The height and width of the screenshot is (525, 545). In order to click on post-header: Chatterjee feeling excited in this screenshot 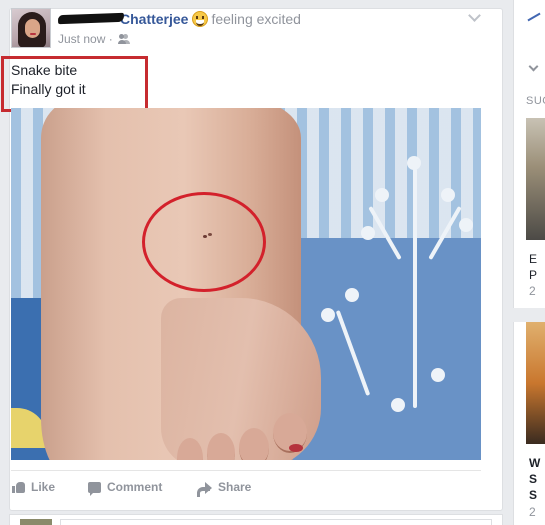, I will do `click(179, 19)`.